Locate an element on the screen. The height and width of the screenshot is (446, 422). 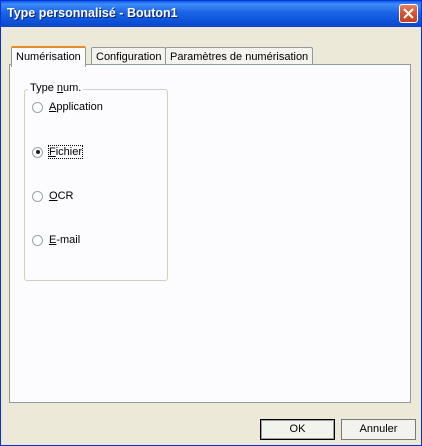
option-ocr-label: OCR is located at coordinates (61, 196).